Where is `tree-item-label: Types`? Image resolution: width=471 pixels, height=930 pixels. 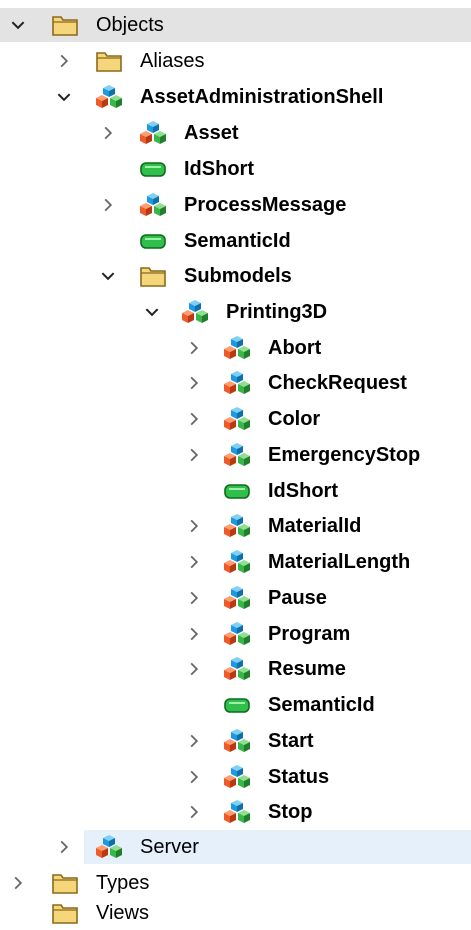 tree-item-label: Types is located at coordinates (123, 883).